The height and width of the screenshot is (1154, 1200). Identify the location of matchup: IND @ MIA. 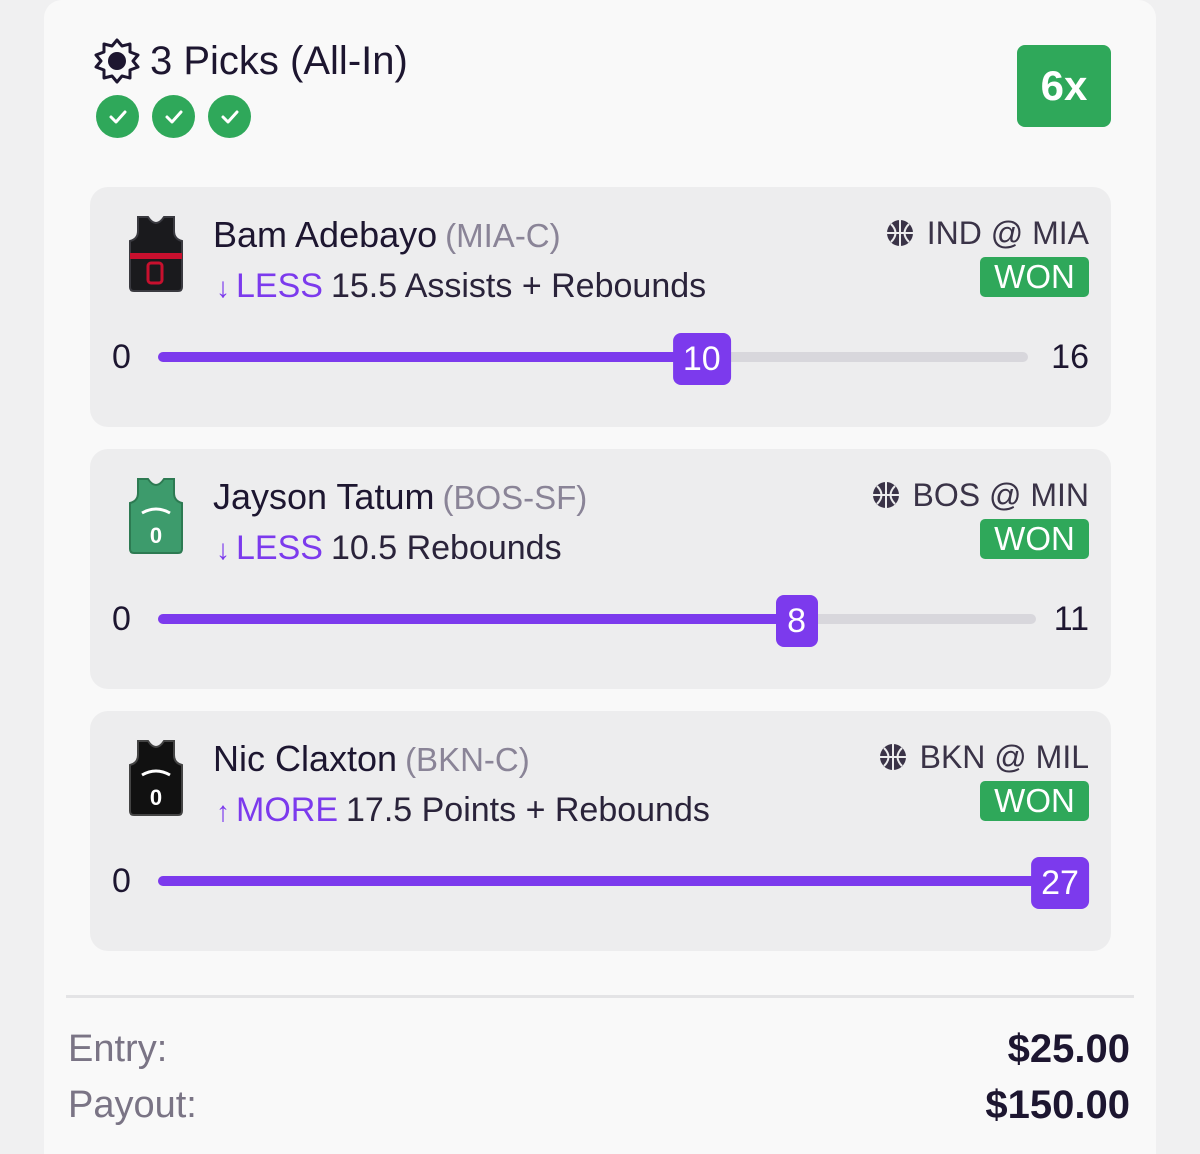
(987, 233).